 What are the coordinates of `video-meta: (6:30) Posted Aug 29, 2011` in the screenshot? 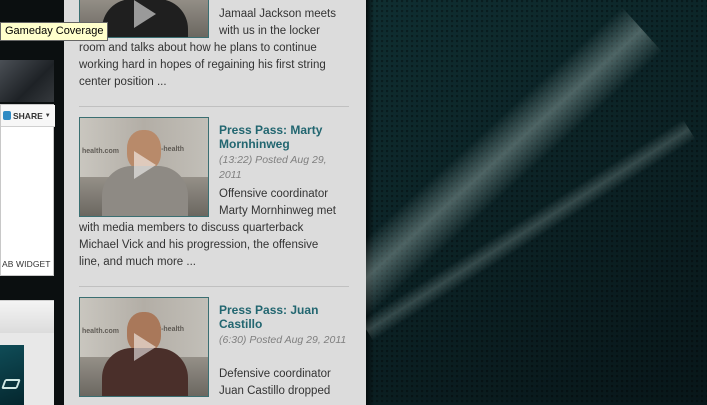 It's located at (283, 340).